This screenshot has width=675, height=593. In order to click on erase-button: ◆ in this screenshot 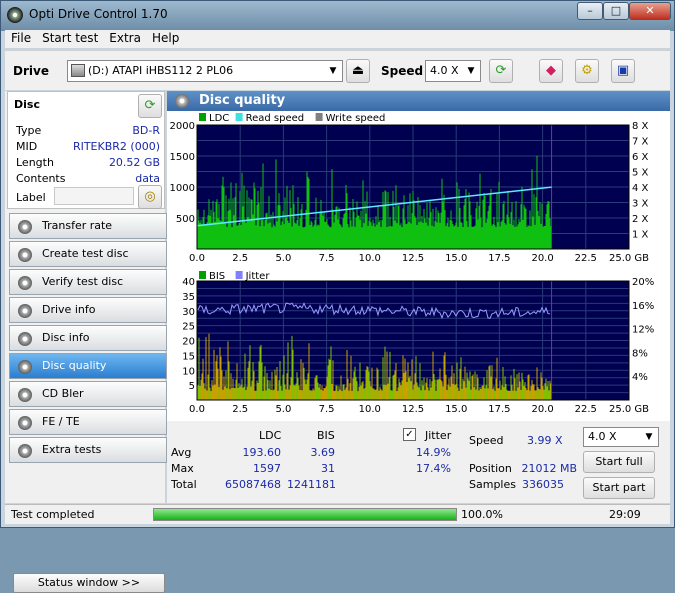, I will do `click(551, 71)`.